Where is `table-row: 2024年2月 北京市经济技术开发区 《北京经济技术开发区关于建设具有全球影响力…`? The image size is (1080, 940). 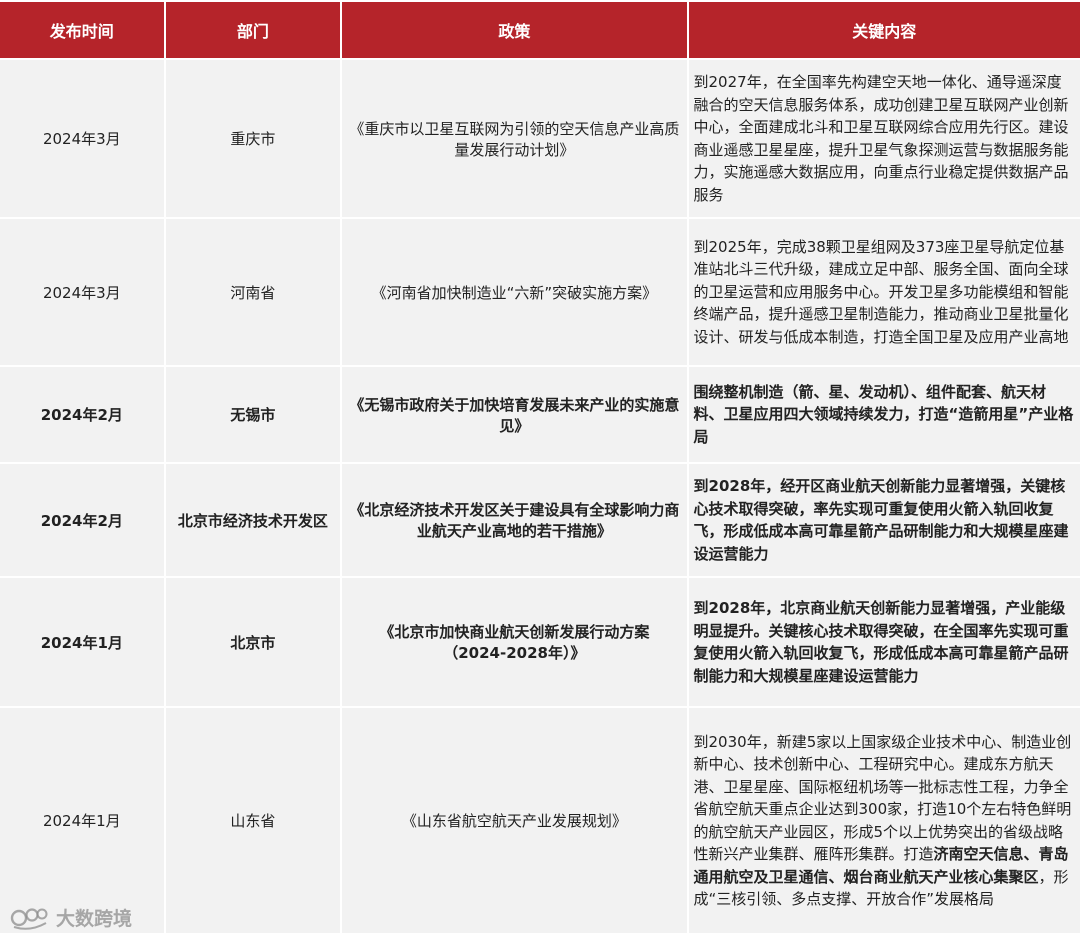
table-row: 2024年2月 北京市经济技术开发区 《北京经济技术开发区关于建设具有全球影响力… is located at coordinates (540, 520).